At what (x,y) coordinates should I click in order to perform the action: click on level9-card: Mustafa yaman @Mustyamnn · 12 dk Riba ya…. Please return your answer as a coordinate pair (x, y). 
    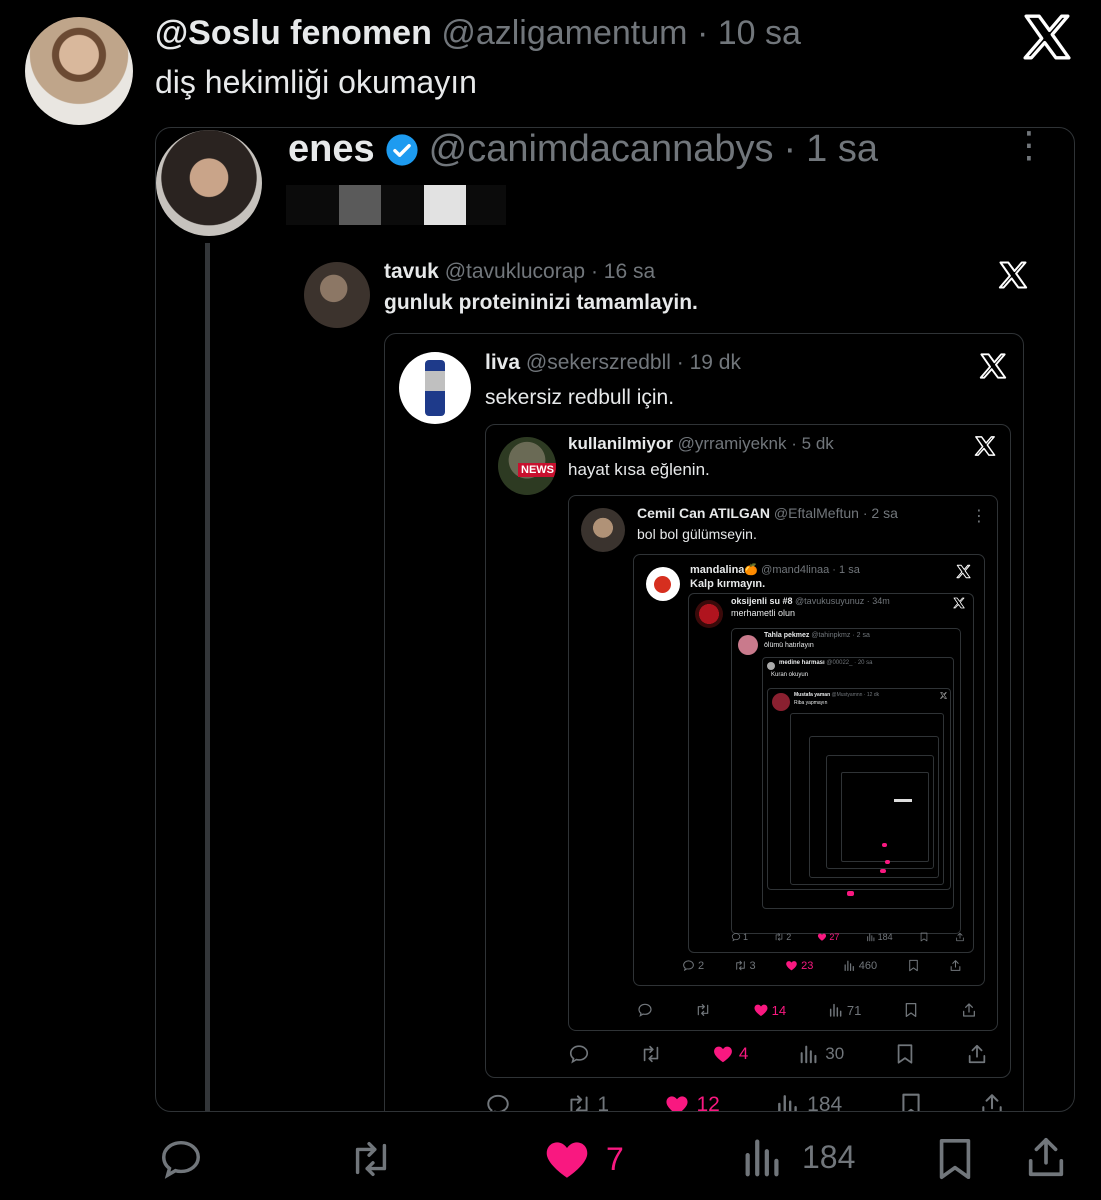
    Looking at the image, I should click on (859, 789).